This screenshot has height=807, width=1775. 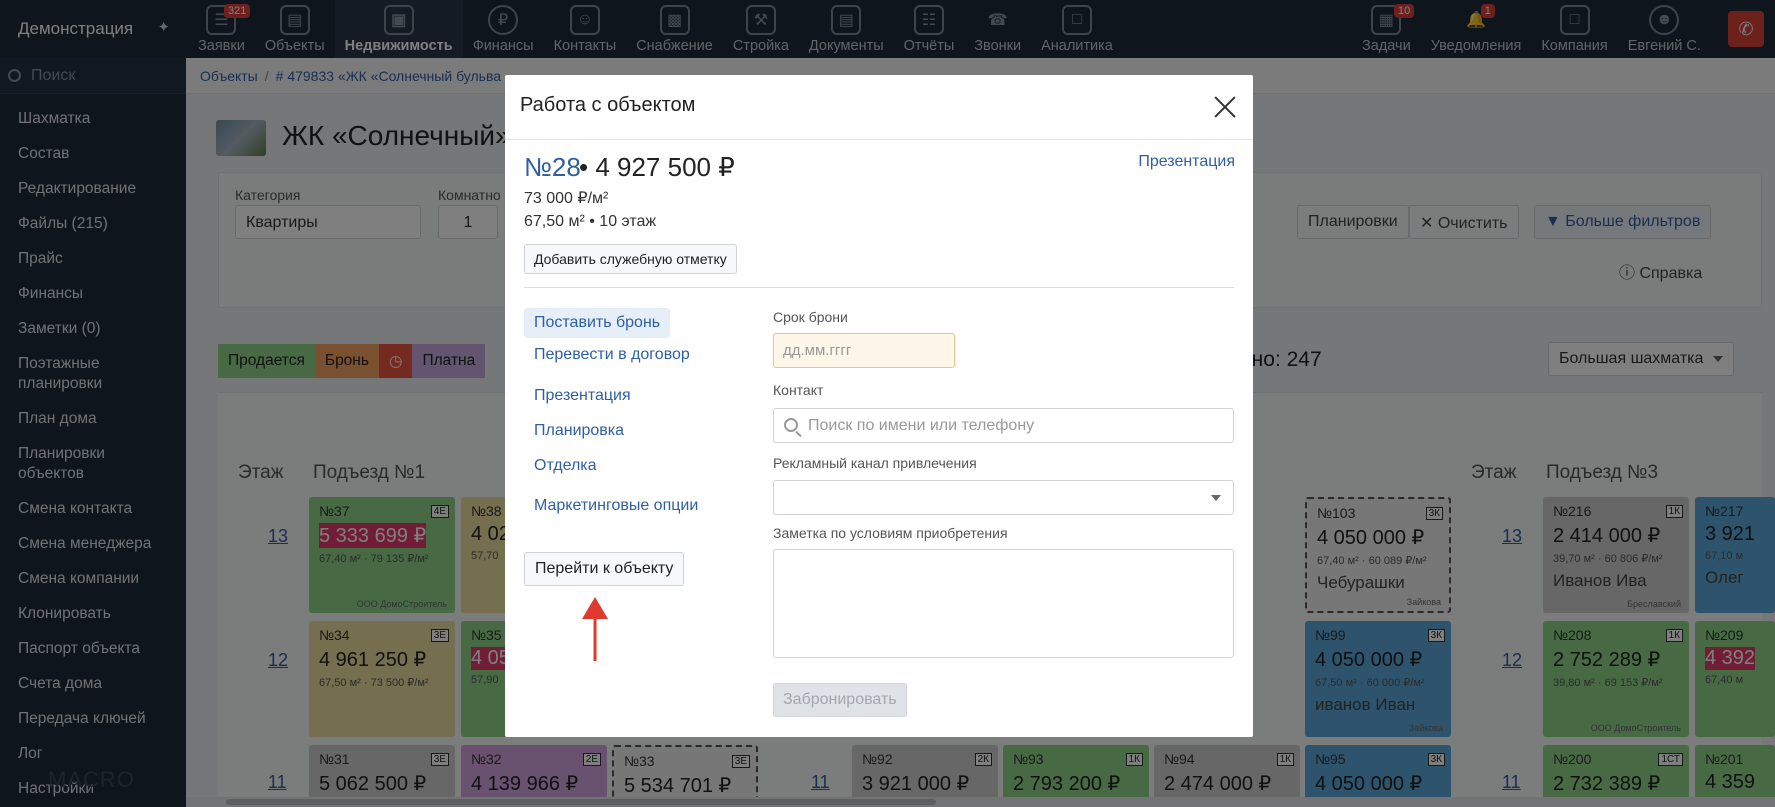 I want to click on booking-date-input: дд.мм.гггг, so click(x=864, y=350).